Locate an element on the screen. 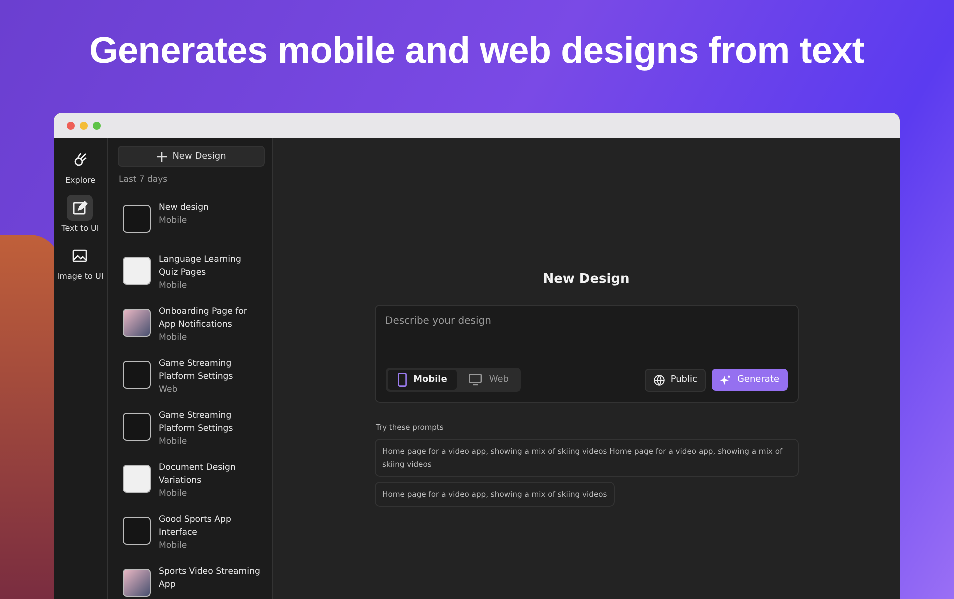 The width and height of the screenshot is (954, 599). design-title: Sports Video Streaming App is located at coordinates (210, 579).